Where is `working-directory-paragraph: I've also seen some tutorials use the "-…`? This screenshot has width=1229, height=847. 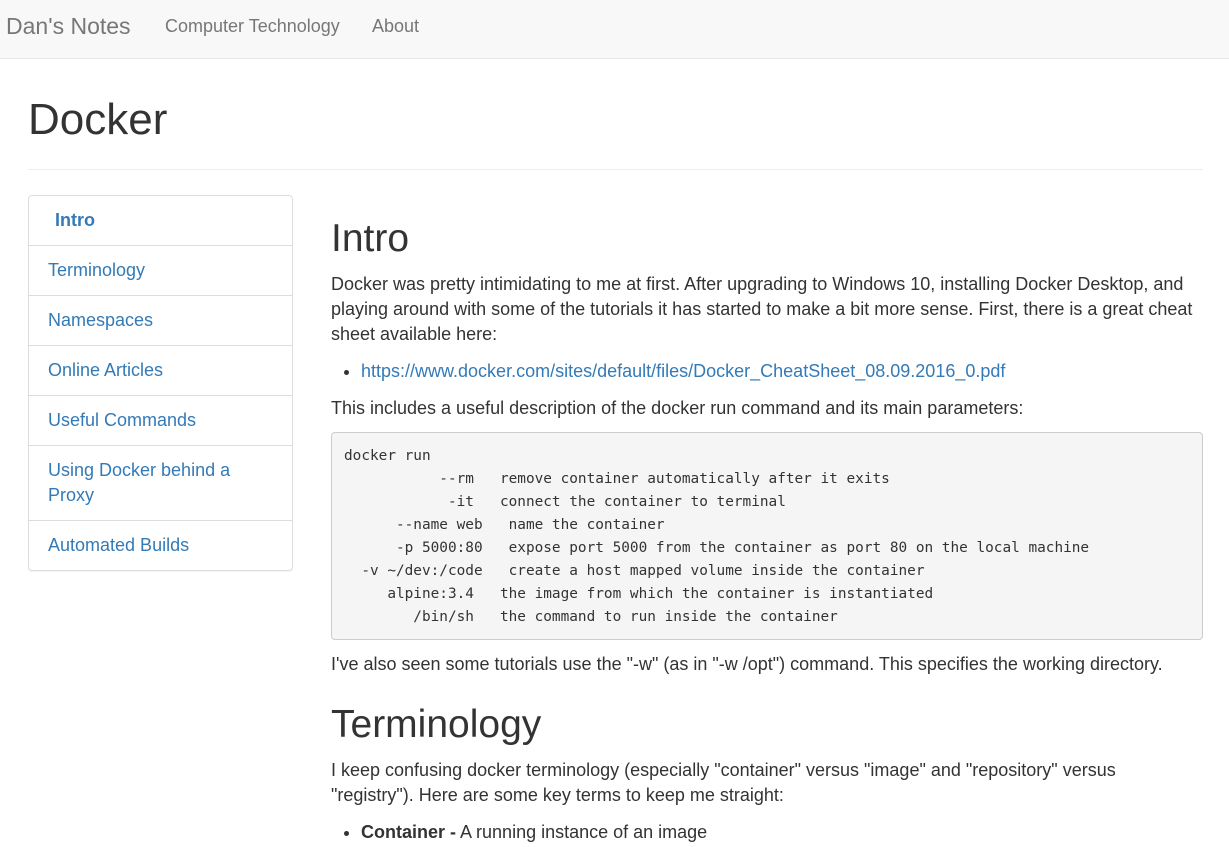 working-directory-paragraph: I've also seen some tutorials use the "-… is located at coordinates (747, 664).